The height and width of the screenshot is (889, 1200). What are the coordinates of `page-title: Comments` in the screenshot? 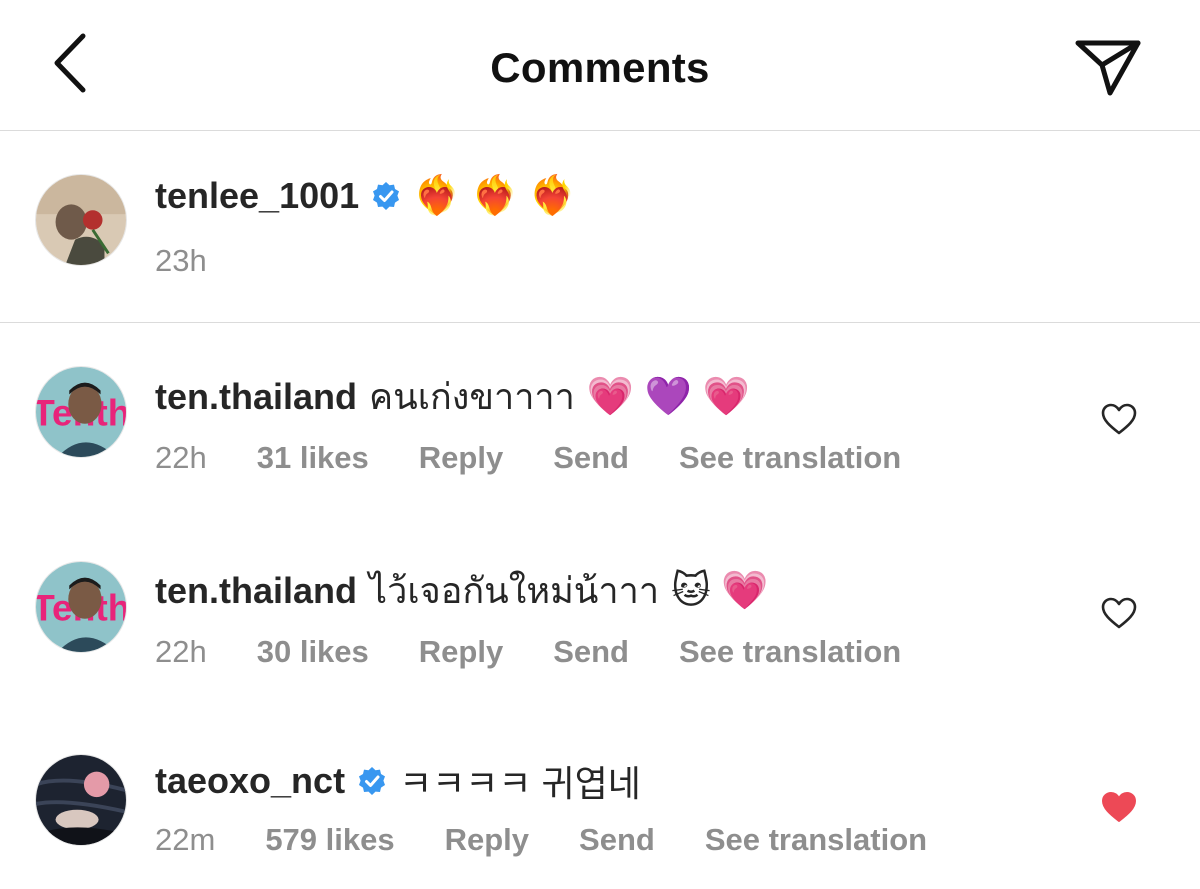 It's located at (600, 67).